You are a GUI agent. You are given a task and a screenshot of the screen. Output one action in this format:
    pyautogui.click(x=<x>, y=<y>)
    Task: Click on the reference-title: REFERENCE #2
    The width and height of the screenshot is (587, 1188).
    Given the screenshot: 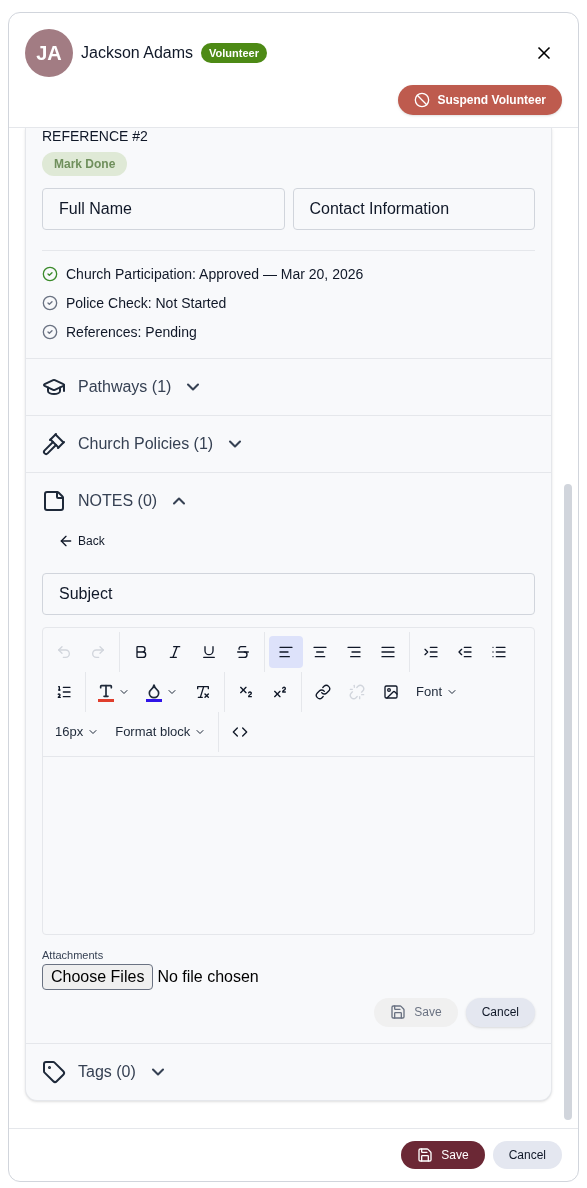 What is the action you would take?
    pyautogui.click(x=95, y=136)
    